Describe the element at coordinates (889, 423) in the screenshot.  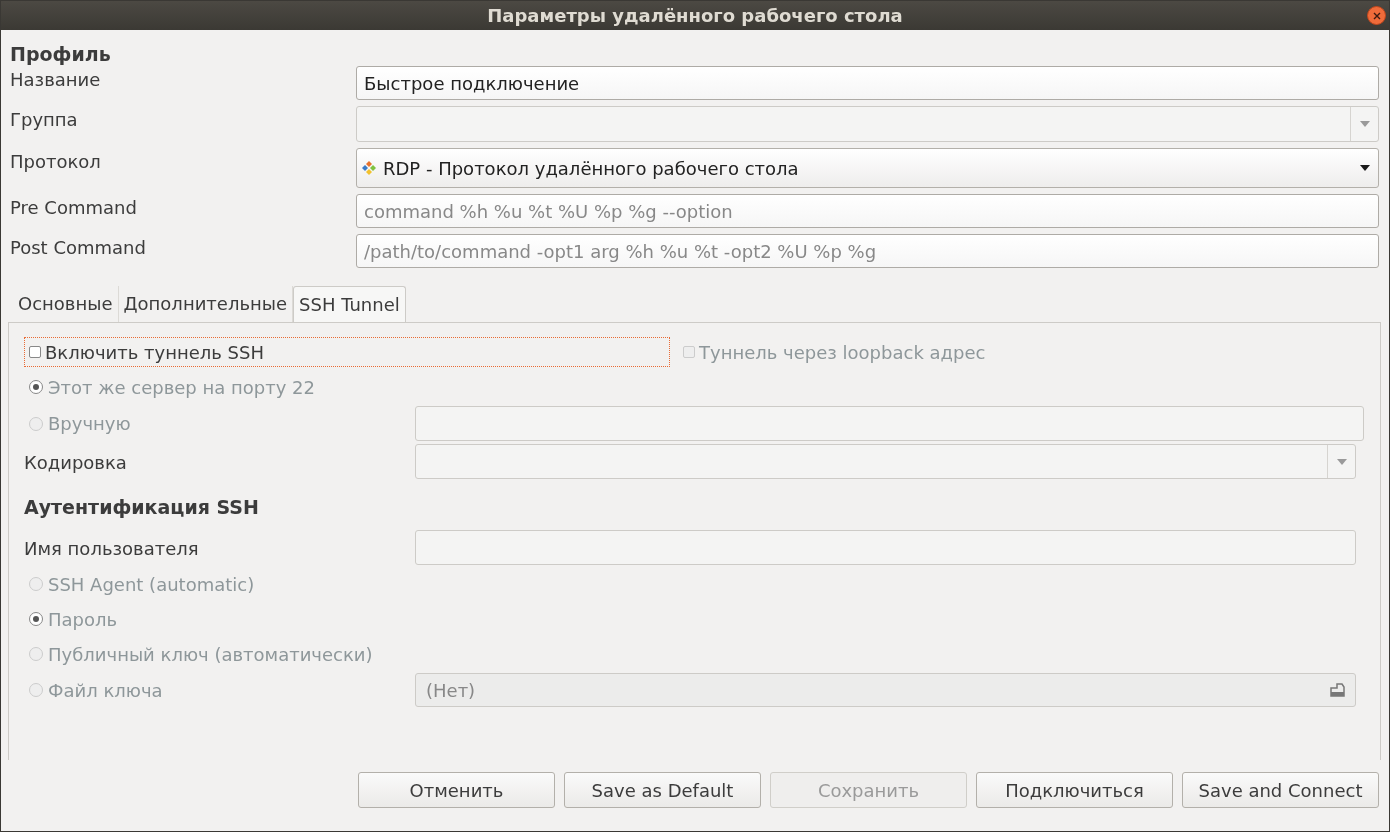
I see `text-field` at that location.